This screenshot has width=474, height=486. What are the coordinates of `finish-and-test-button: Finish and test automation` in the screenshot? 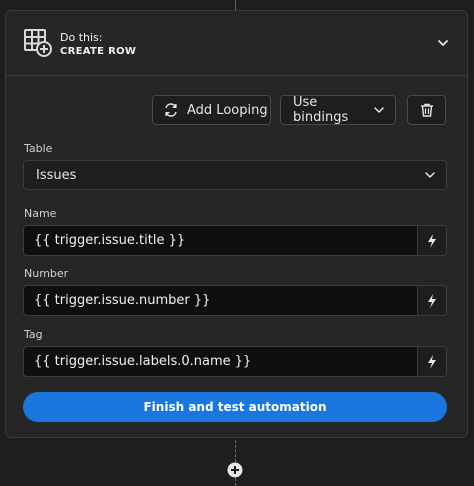 It's located at (235, 407).